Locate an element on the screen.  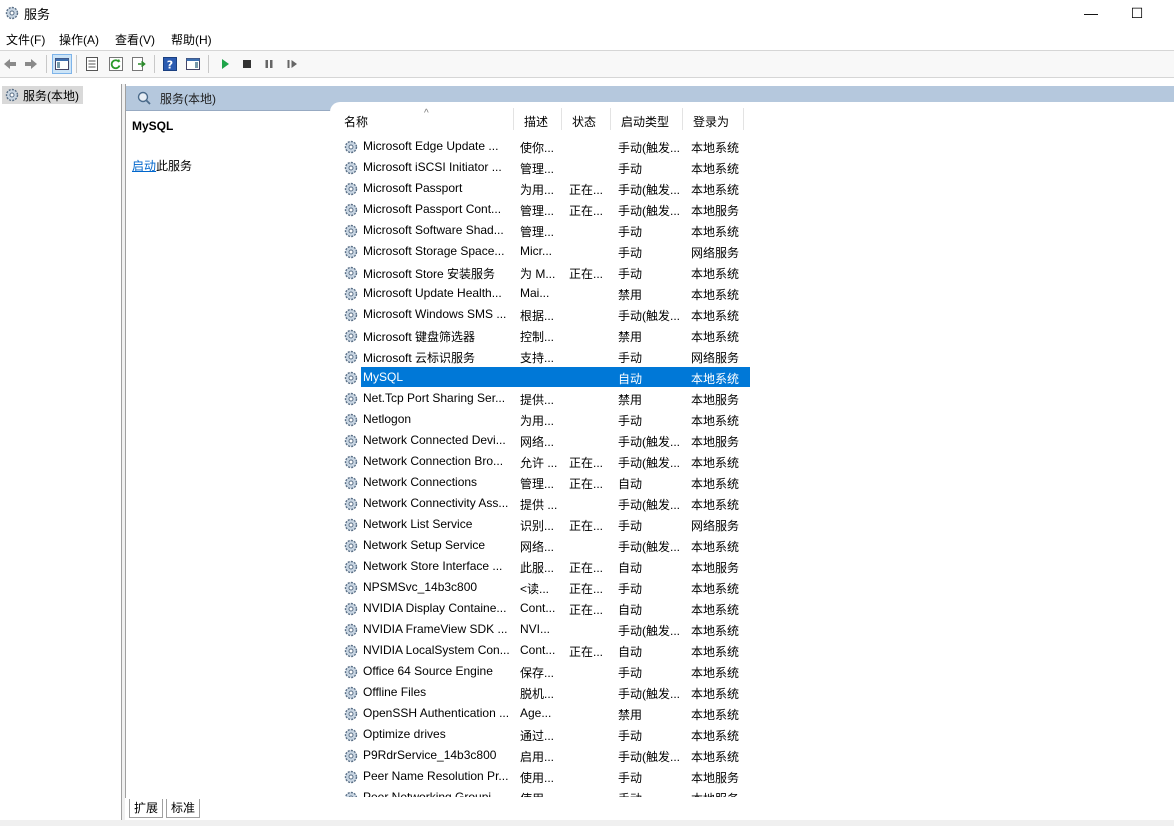
service-row: Microsoft 云标识服务 支持... 手动 网络服务 is located at coordinates (545, 356).